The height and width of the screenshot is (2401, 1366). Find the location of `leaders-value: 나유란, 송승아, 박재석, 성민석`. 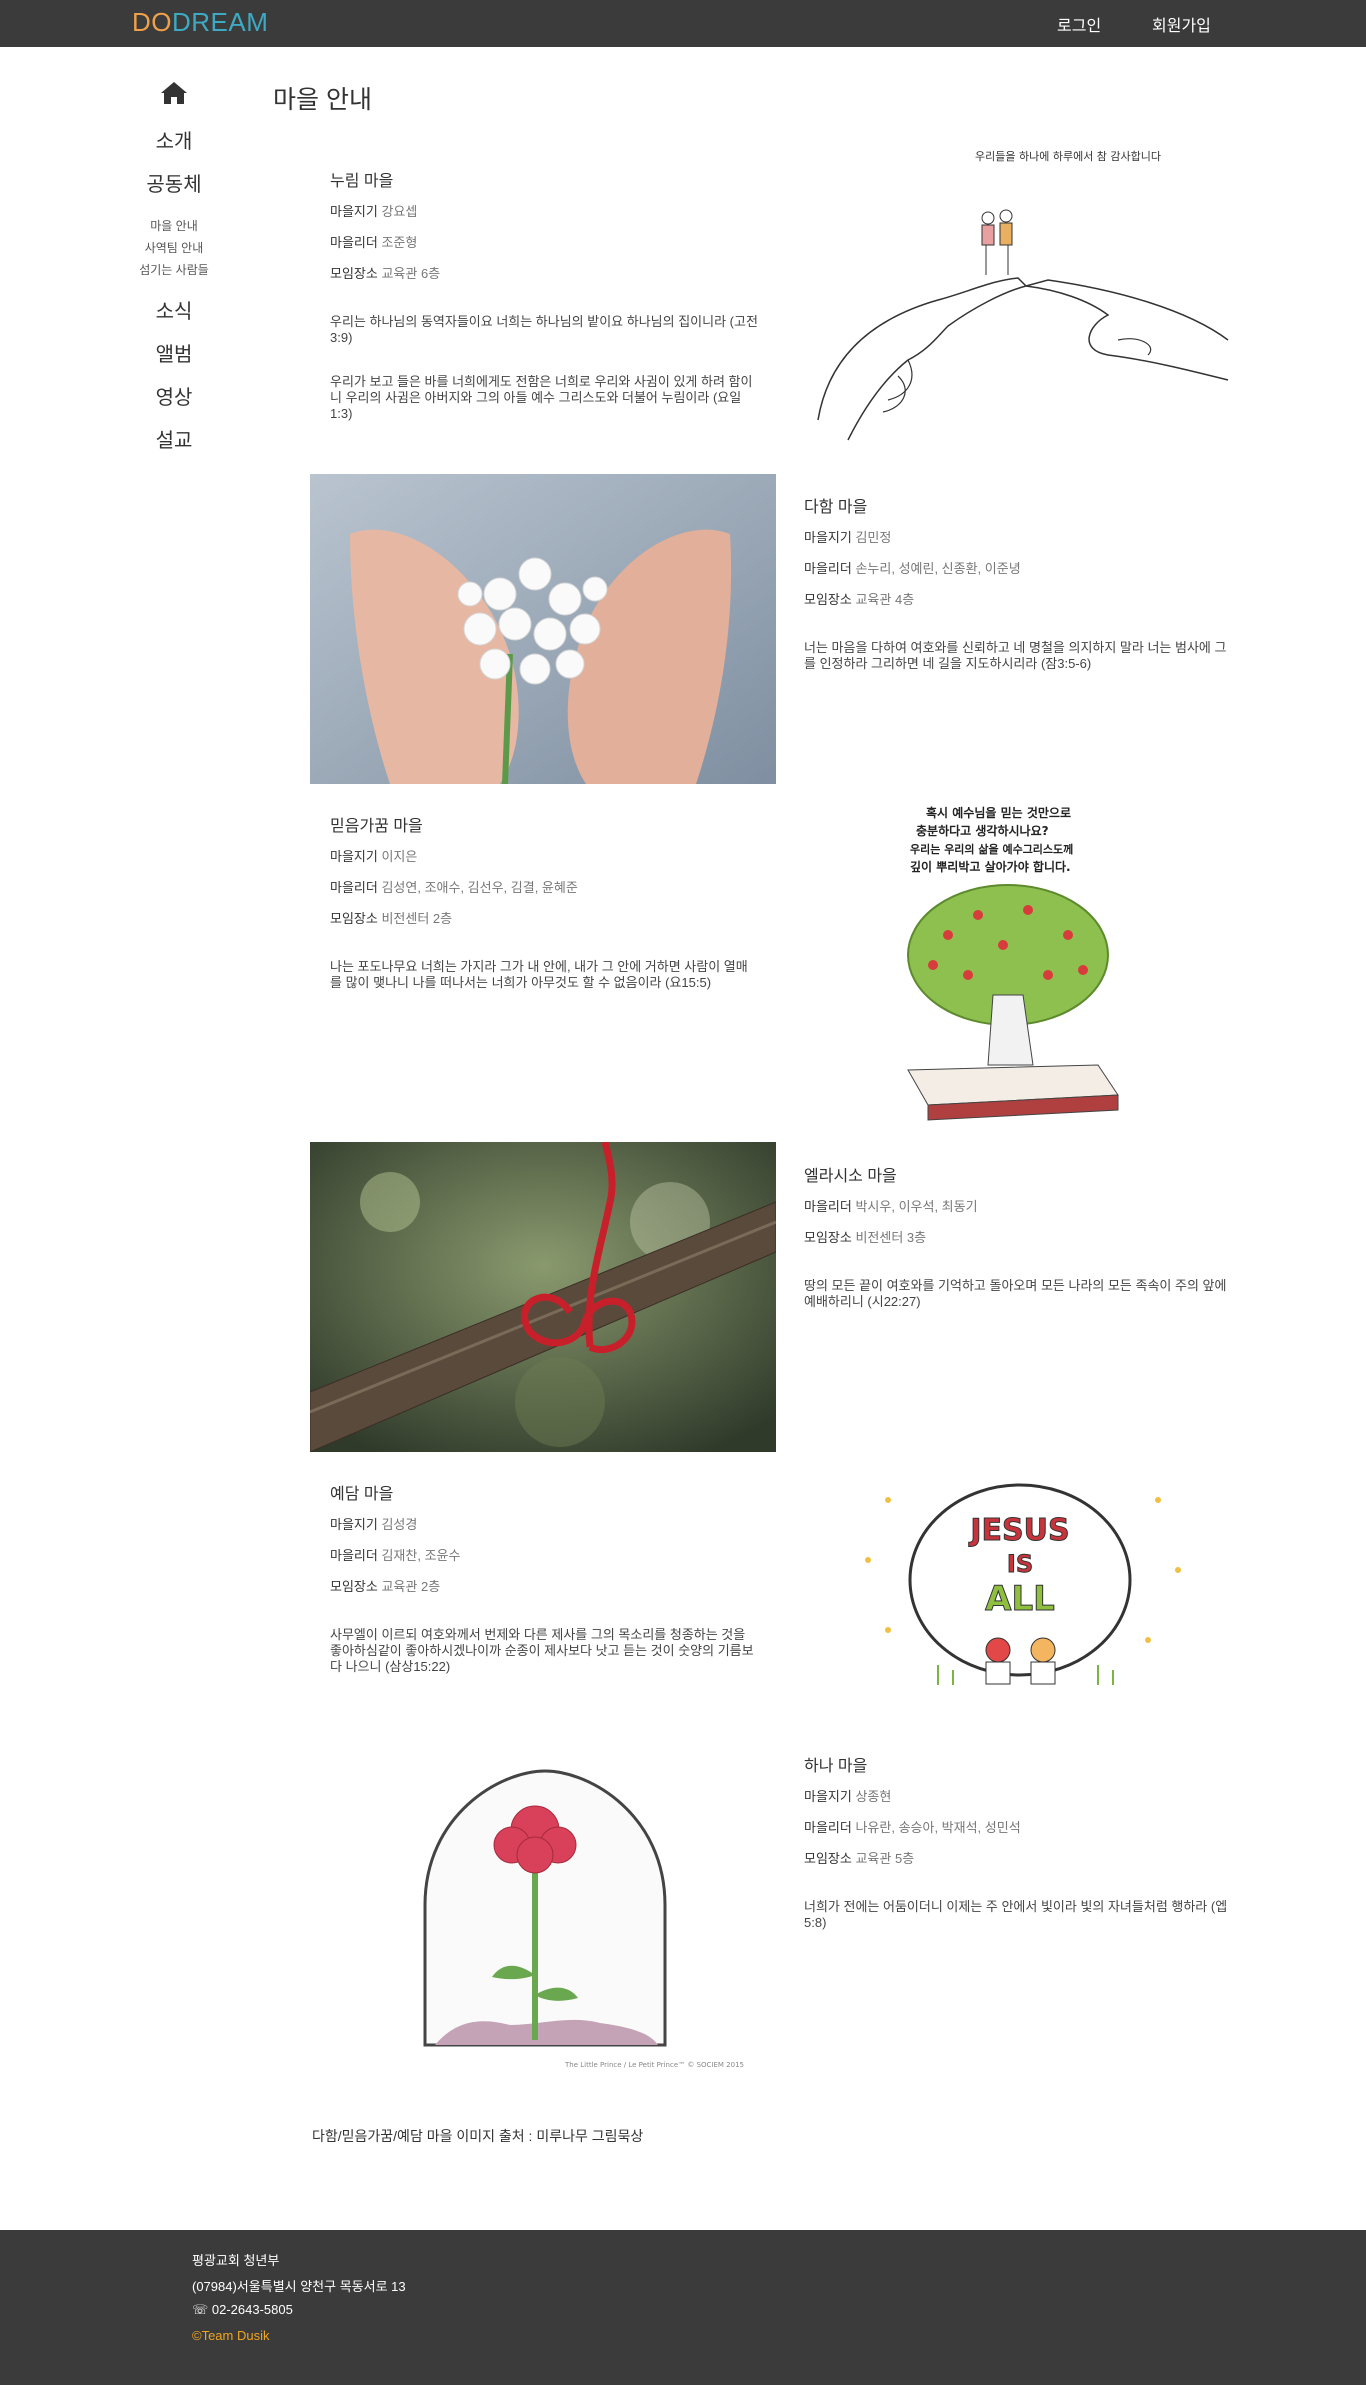

leaders-value: 나유란, 송승아, 박재석, 성민석 is located at coordinates (938, 1827).